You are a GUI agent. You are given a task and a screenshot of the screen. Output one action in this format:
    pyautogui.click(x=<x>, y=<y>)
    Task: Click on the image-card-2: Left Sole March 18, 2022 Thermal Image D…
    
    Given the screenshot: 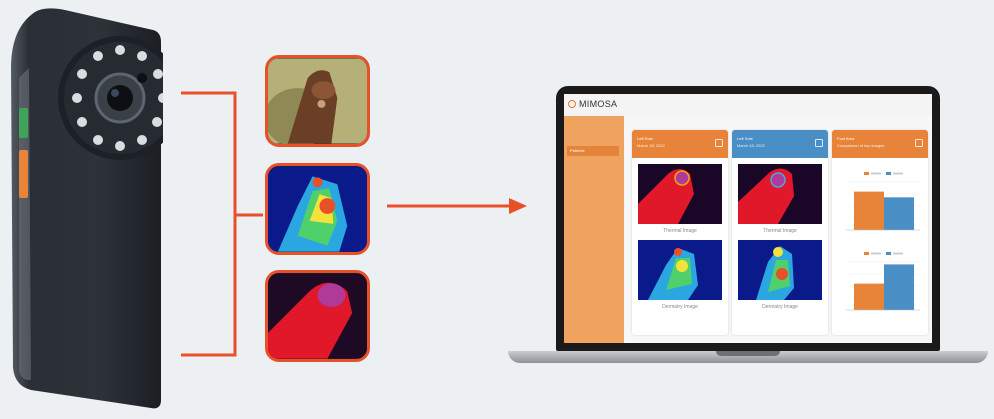 What is the action you would take?
    pyautogui.click(x=780, y=232)
    